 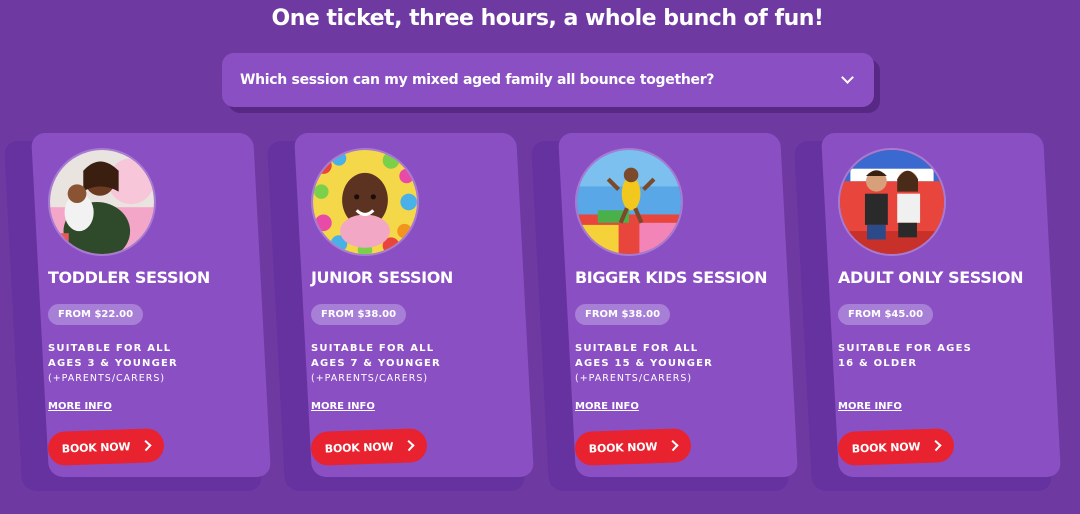 What do you see at coordinates (892, 202) in the screenshot?
I see `session-photo-adult` at bounding box center [892, 202].